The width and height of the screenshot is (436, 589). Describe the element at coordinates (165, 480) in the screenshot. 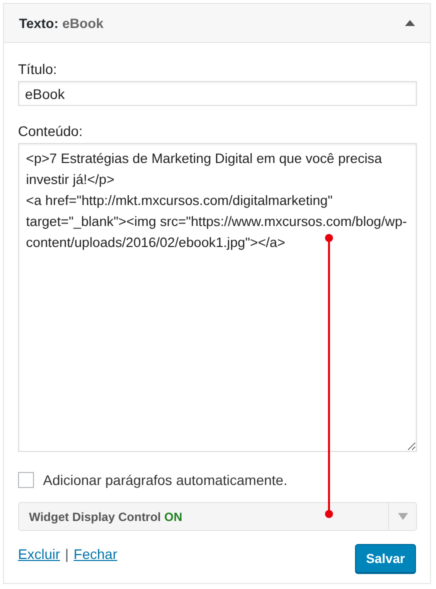

I see `auto-paragraphs-label: Adicionar parágrafos automaticamente.` at that location.